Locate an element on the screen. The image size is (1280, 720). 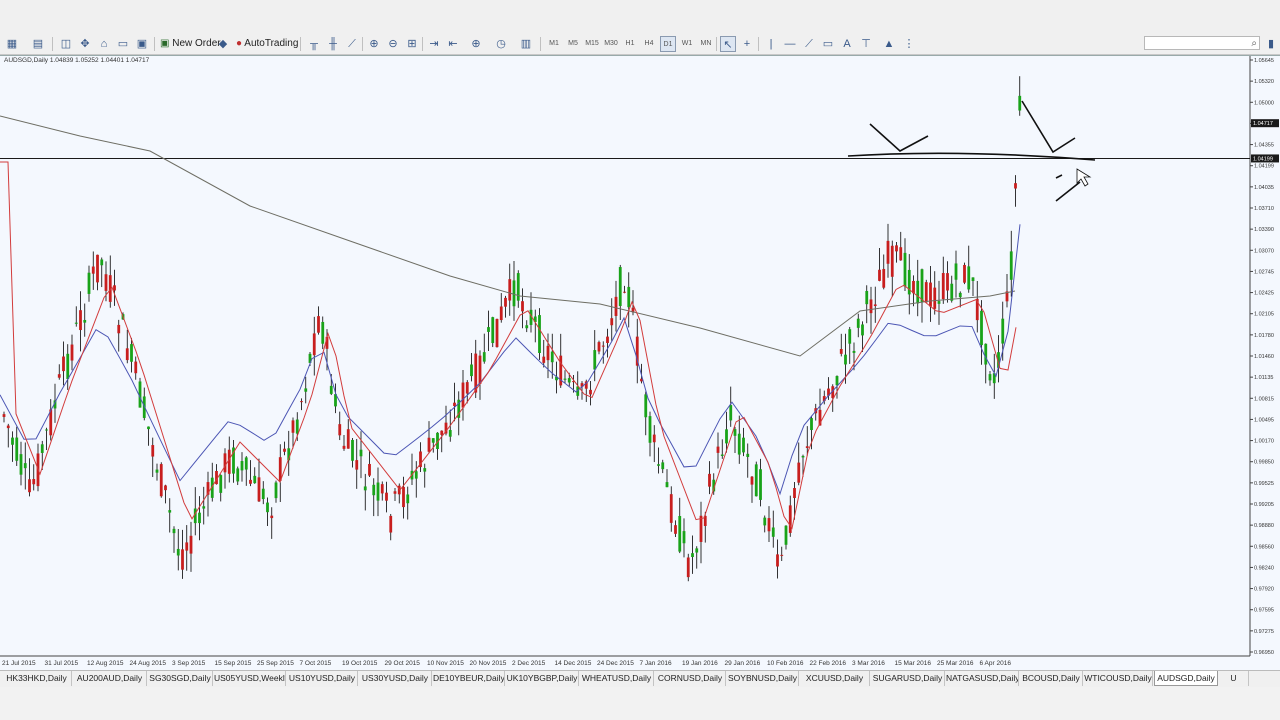
date-label: 15 Mar 2016 is located at coordinates (913, 663).